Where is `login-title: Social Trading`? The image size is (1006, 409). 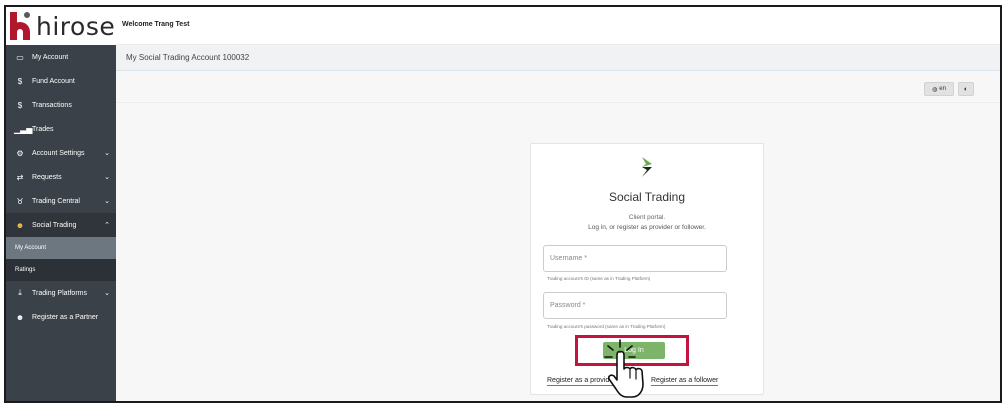 login-title: Social Trading is located at coordinates (647, 197).